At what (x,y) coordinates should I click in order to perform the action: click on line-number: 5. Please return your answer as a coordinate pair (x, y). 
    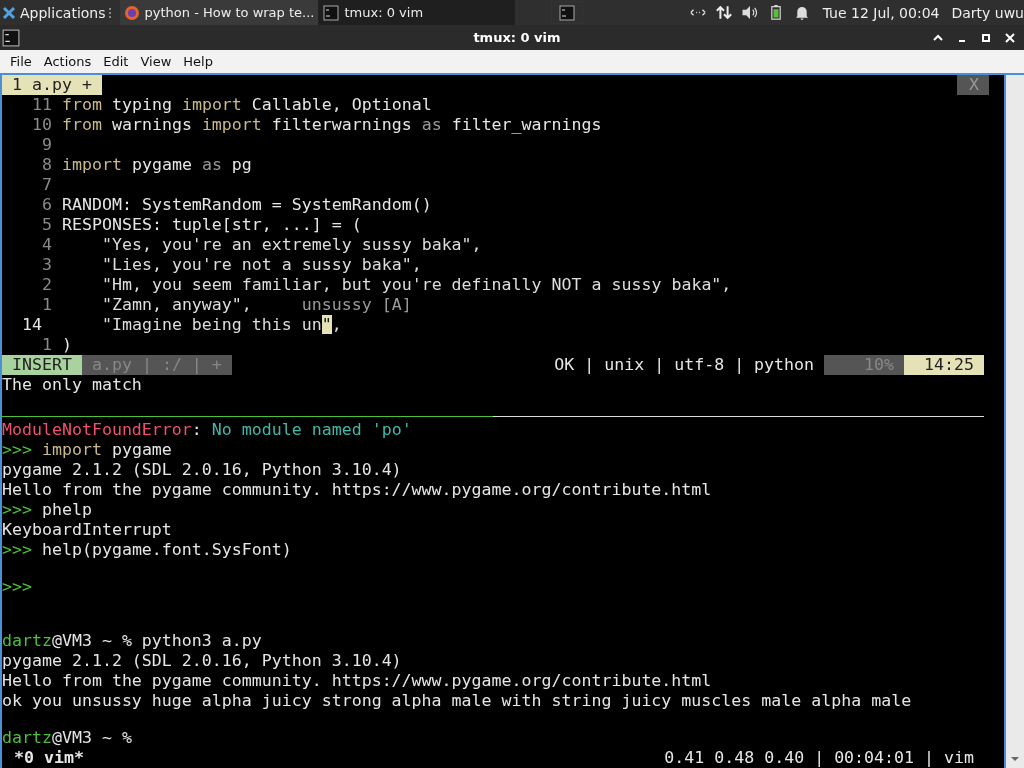
    Looking at the image, I should click on (46, 225).